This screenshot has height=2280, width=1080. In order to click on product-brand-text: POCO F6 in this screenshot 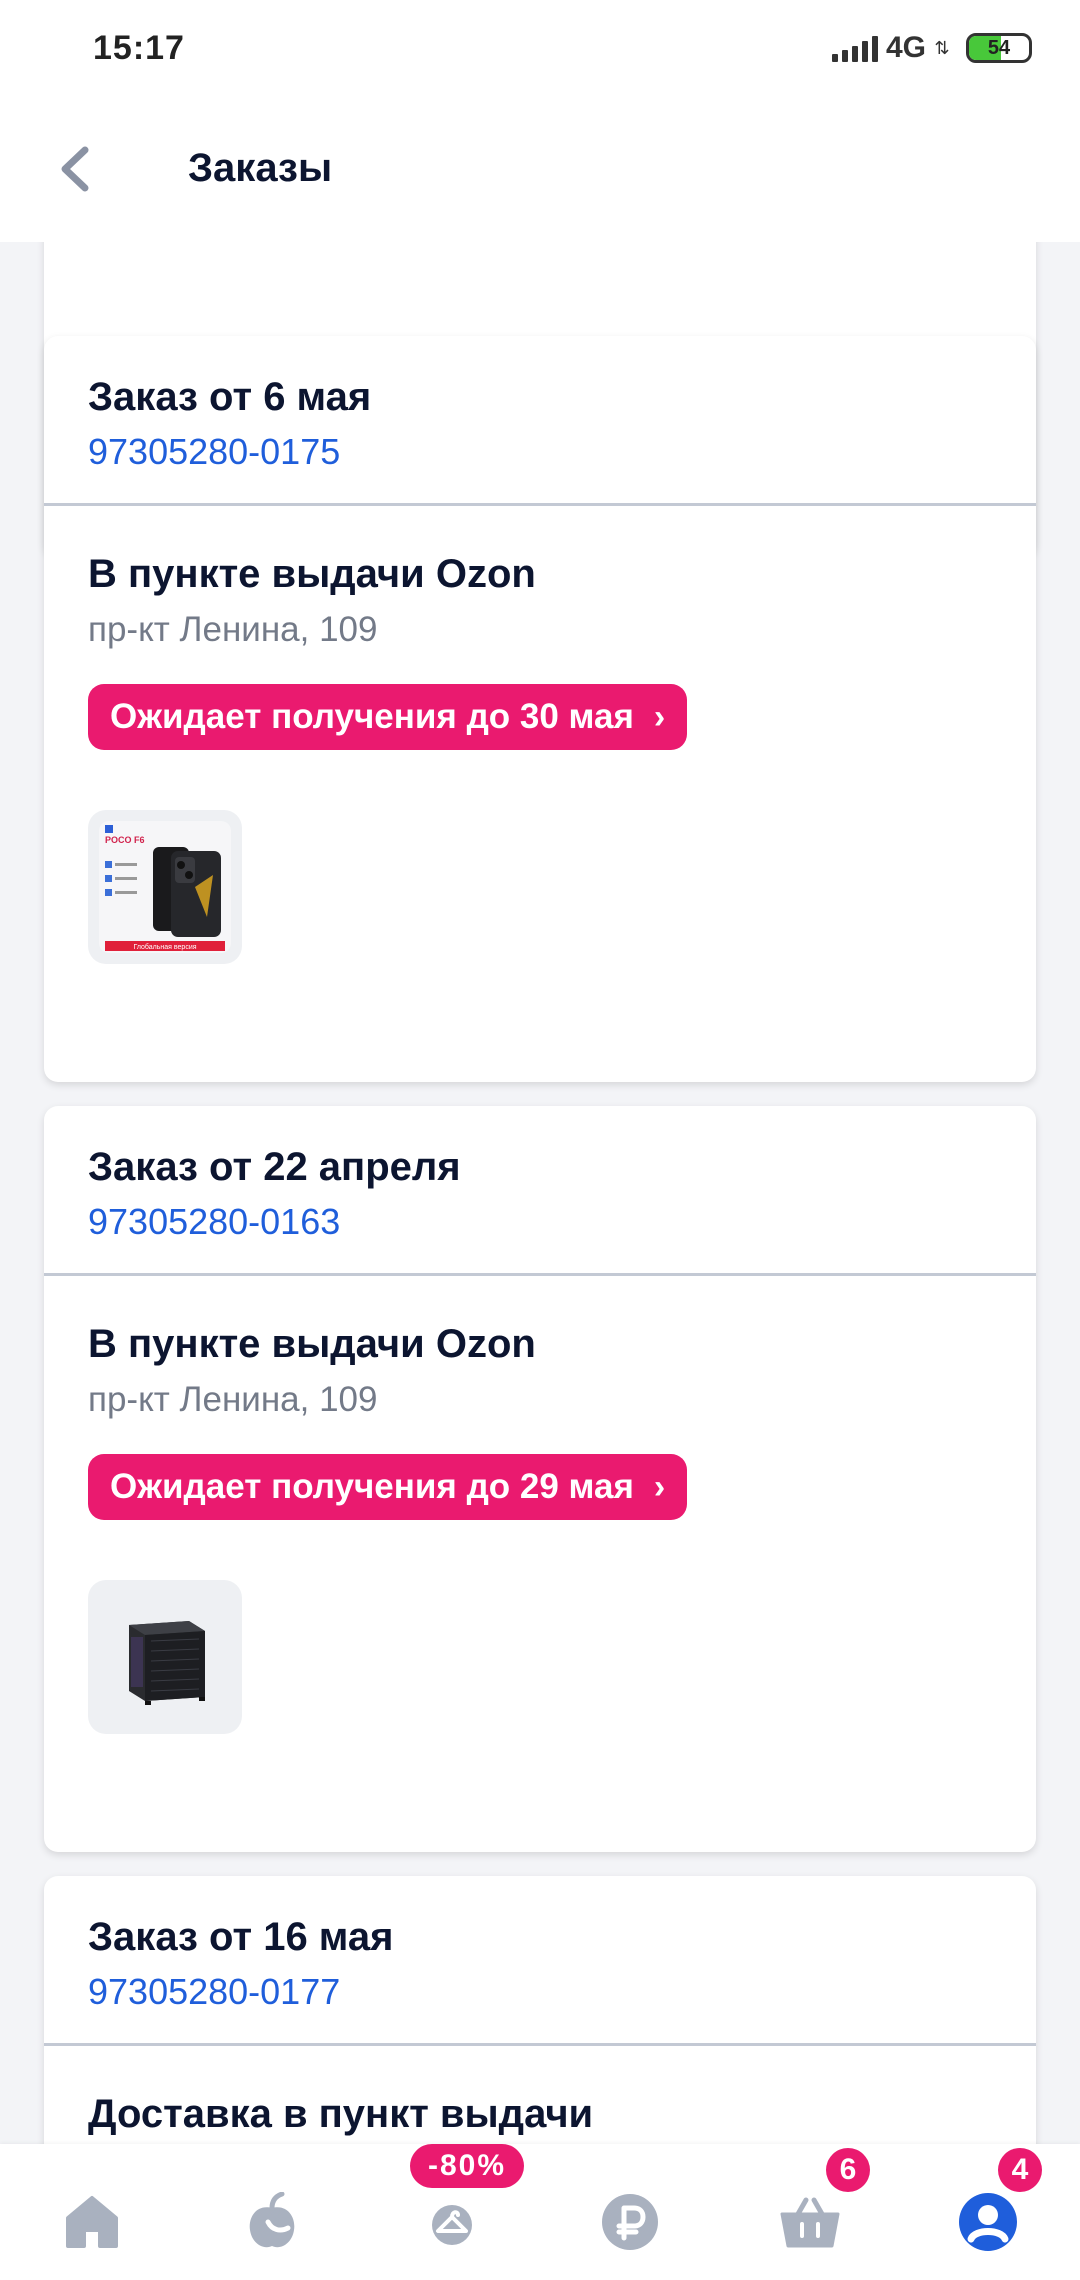, I will do `click(125, 840)`.